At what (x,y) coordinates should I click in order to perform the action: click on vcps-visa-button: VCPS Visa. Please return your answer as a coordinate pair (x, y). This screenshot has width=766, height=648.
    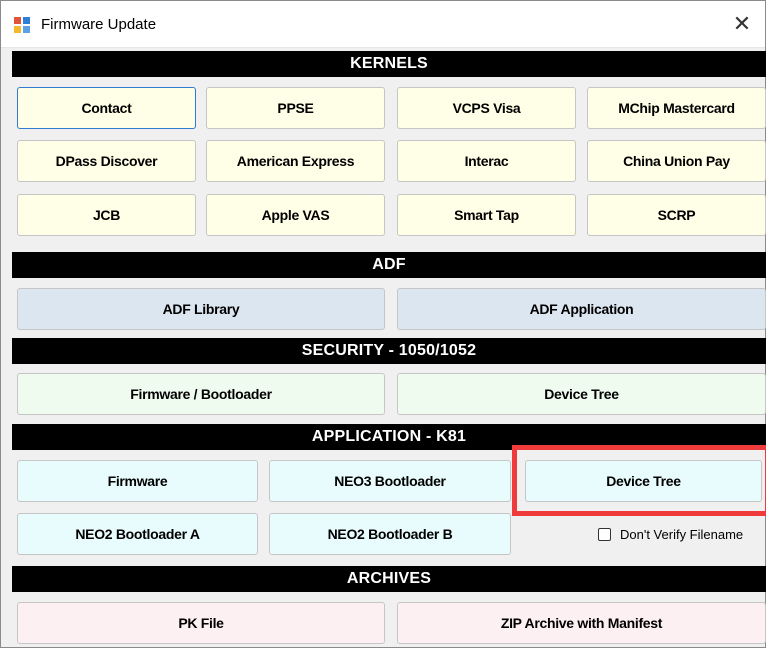
    Looking at the image, I should click on (486, 108).